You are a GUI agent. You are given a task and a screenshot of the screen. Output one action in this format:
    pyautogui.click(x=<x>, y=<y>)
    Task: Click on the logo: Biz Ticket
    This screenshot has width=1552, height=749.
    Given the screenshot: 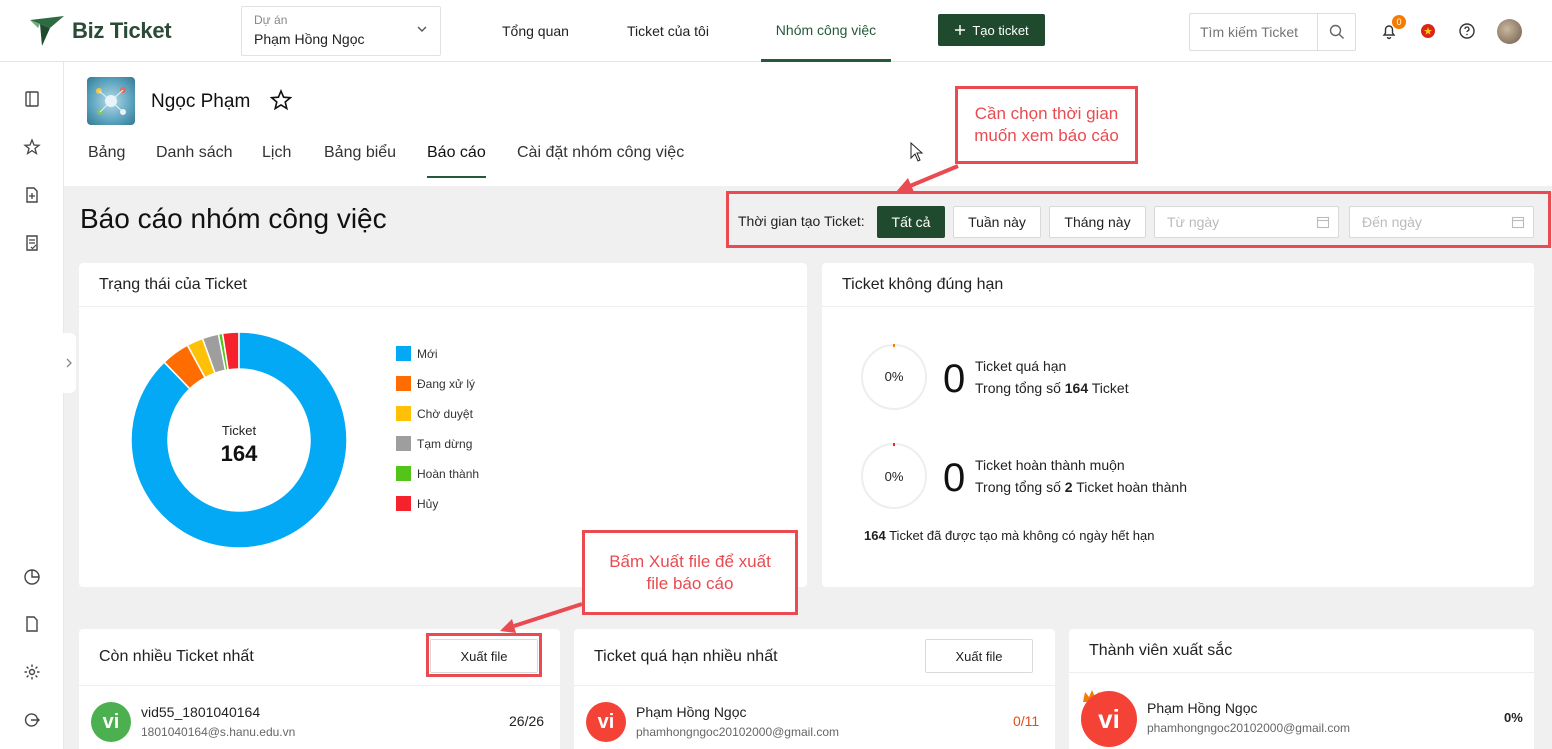 What is the action you would take?
    pyautogui.click(x=100, y=31)
    